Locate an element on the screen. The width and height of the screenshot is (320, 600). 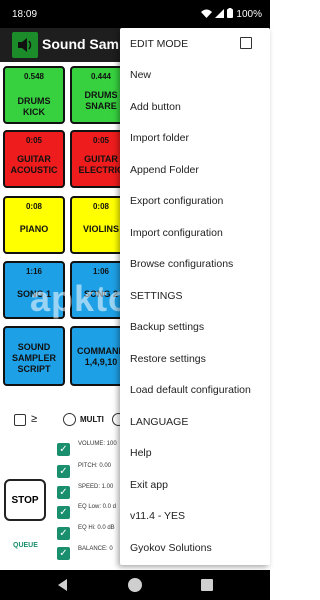
compare-checkbox is located at coordinates (20, 420).